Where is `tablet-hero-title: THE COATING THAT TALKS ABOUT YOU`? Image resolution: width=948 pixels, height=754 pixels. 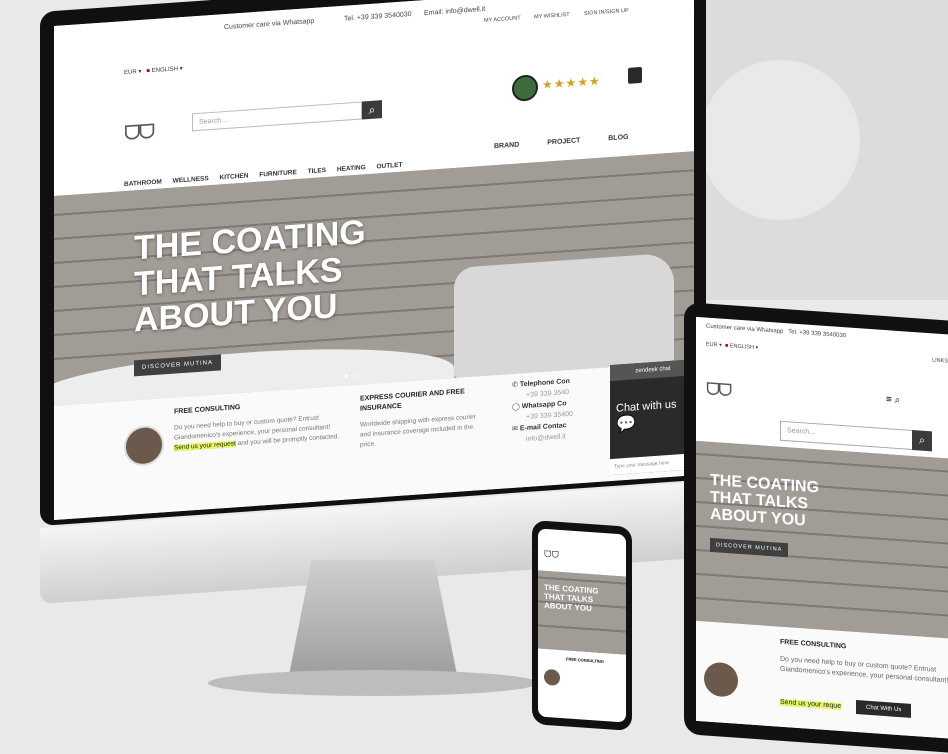 tablet-hero-title: THE COATING THAT TALKS ABOUT YOU is located at coordinates (765, 500).